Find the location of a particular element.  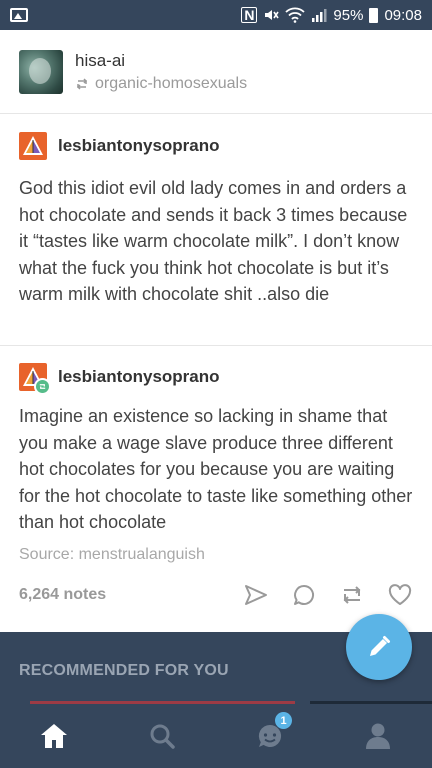

reblog-source-name: organic-homosexuals is located at coordinates (171, 84).